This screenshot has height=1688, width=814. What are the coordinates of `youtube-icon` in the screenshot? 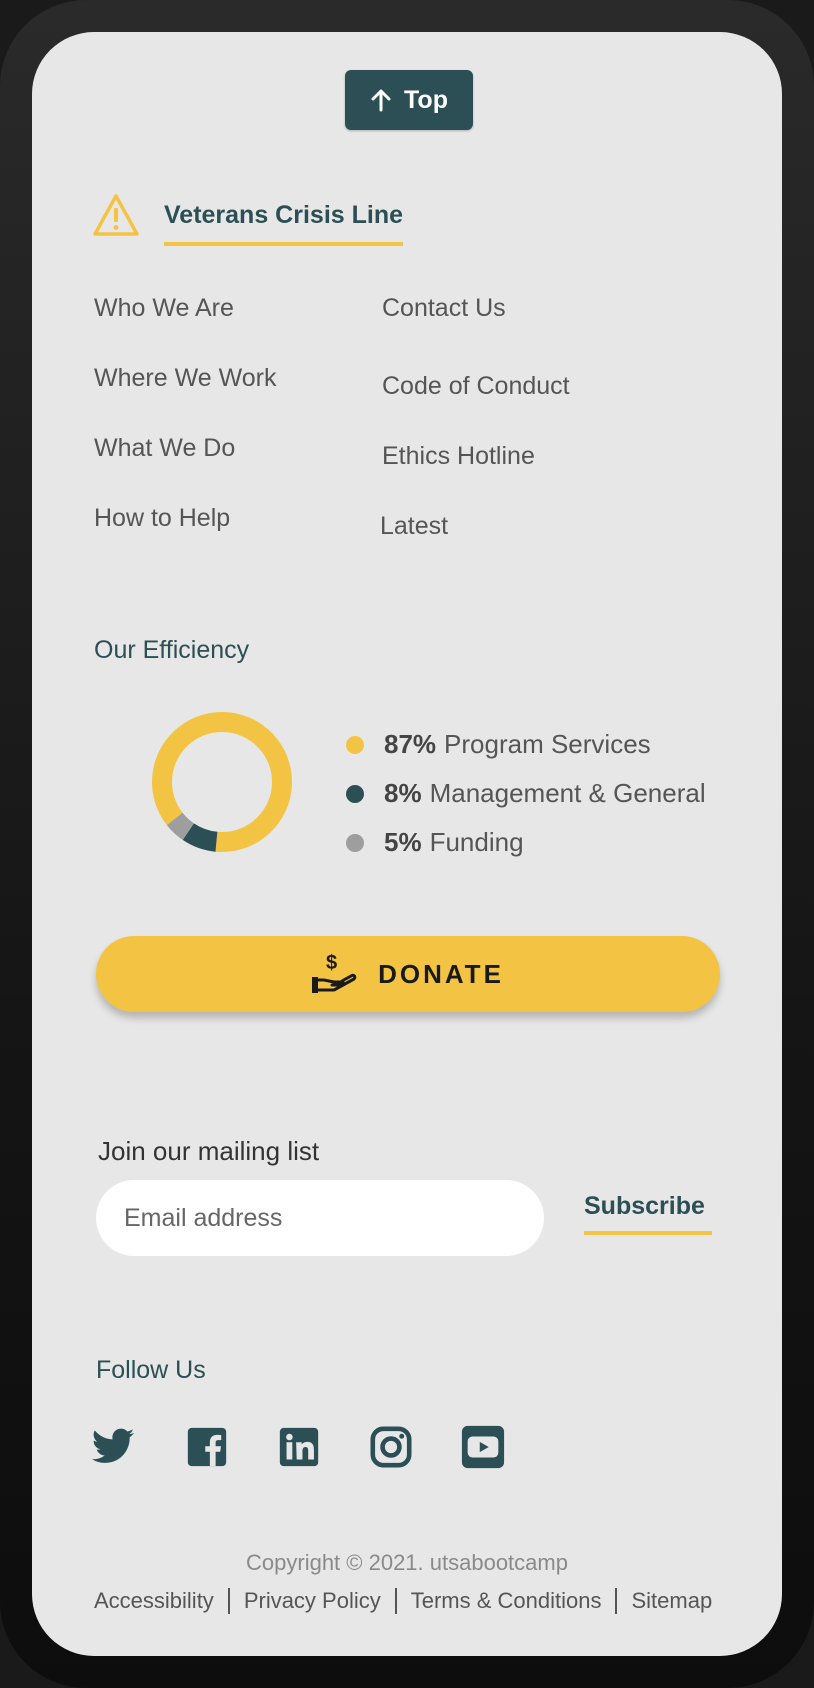 It's located at (483, 1447).